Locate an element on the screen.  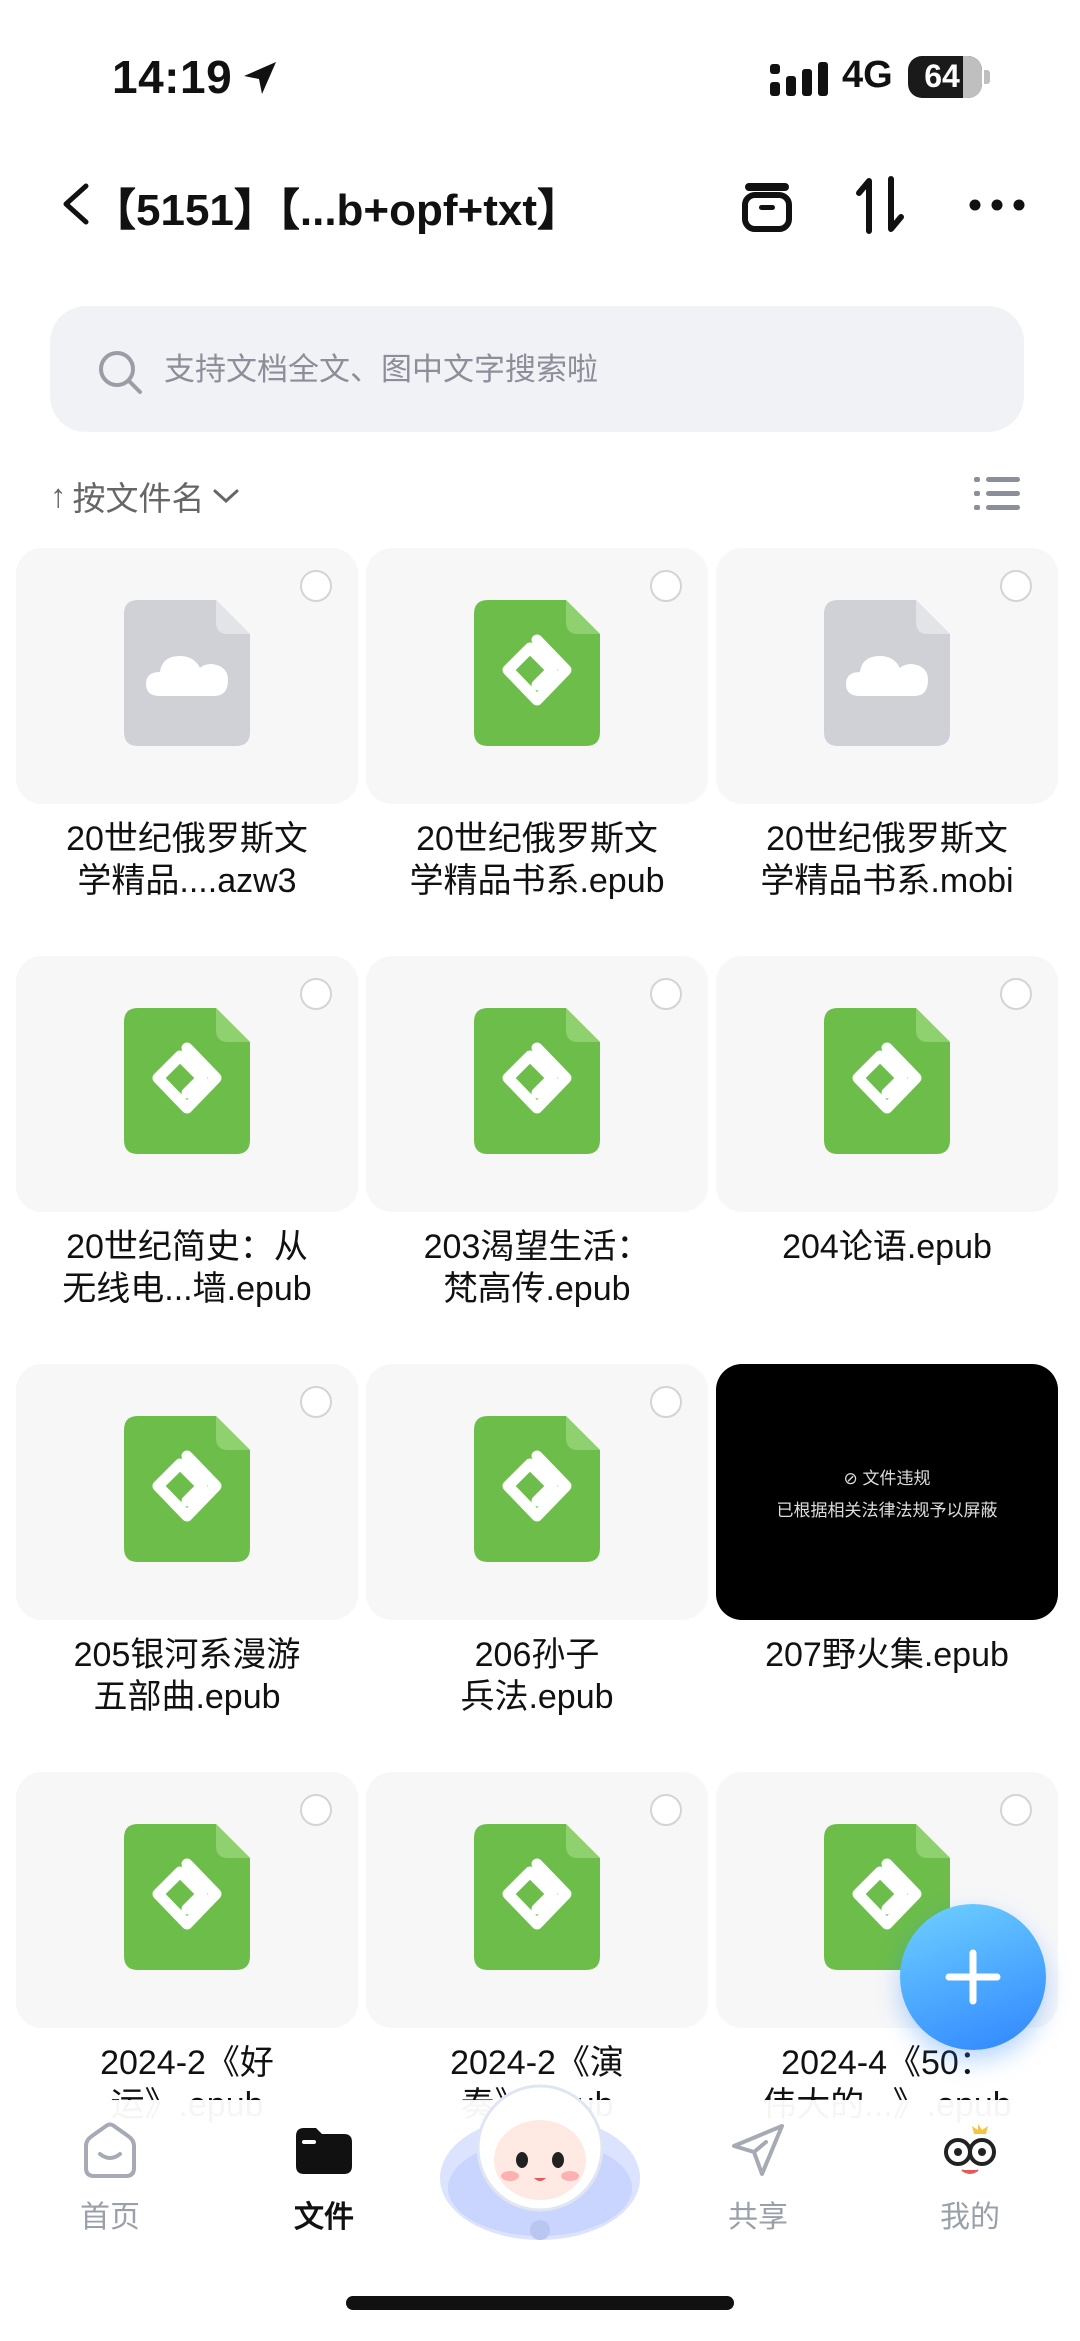
archive-button is located at coordinates (767, 205).